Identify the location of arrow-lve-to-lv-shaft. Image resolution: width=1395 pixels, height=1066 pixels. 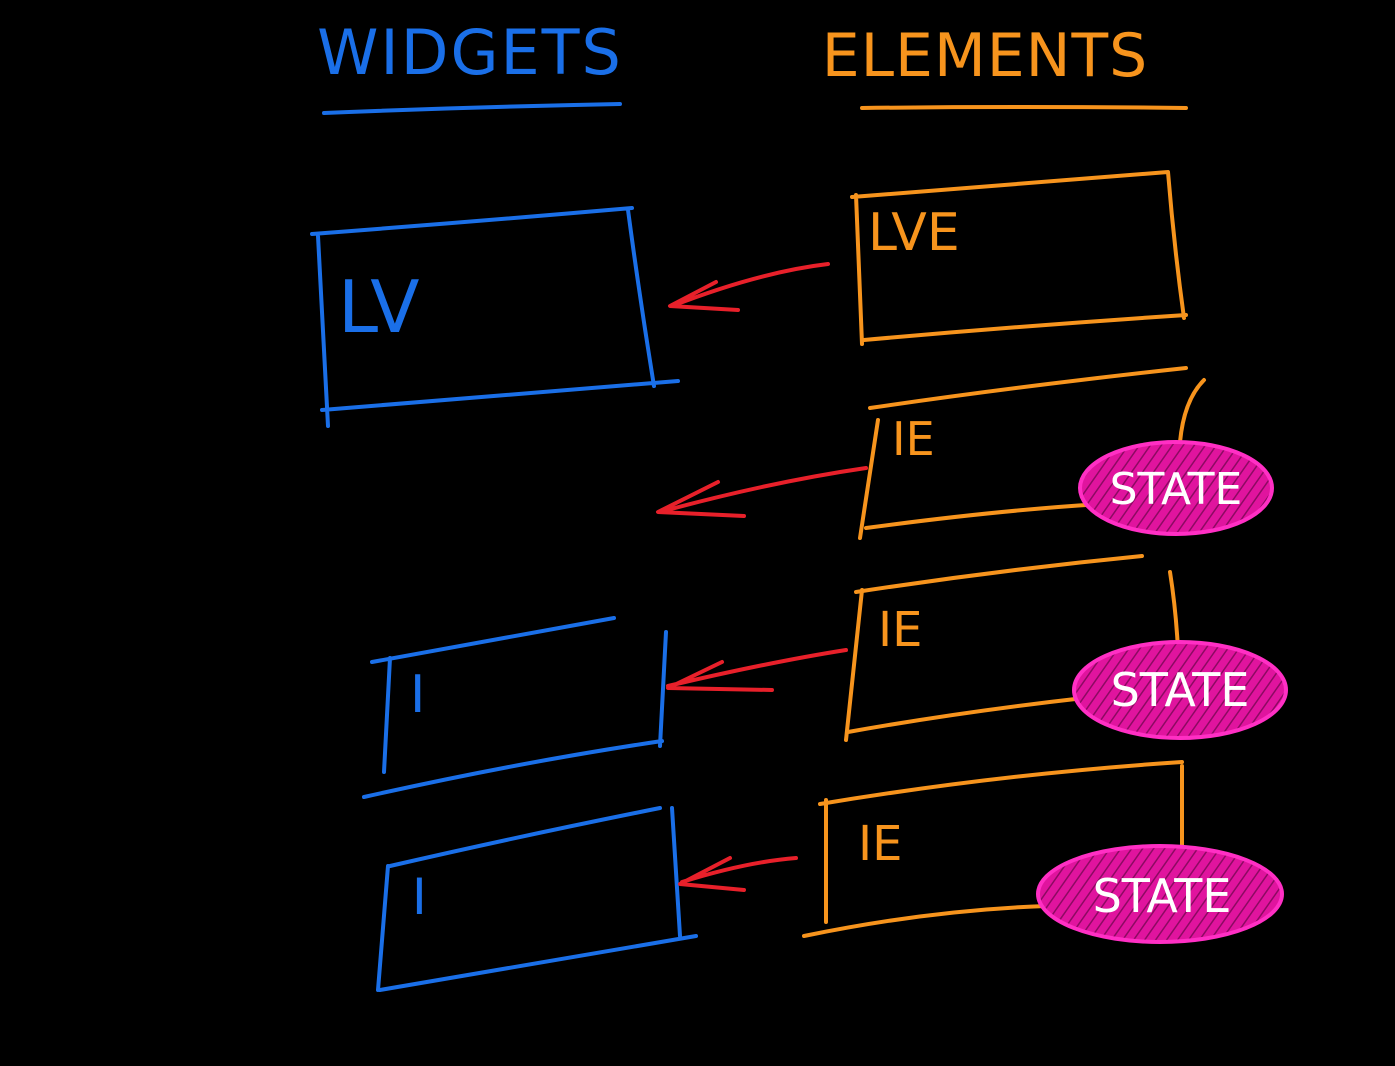
(749, 287).